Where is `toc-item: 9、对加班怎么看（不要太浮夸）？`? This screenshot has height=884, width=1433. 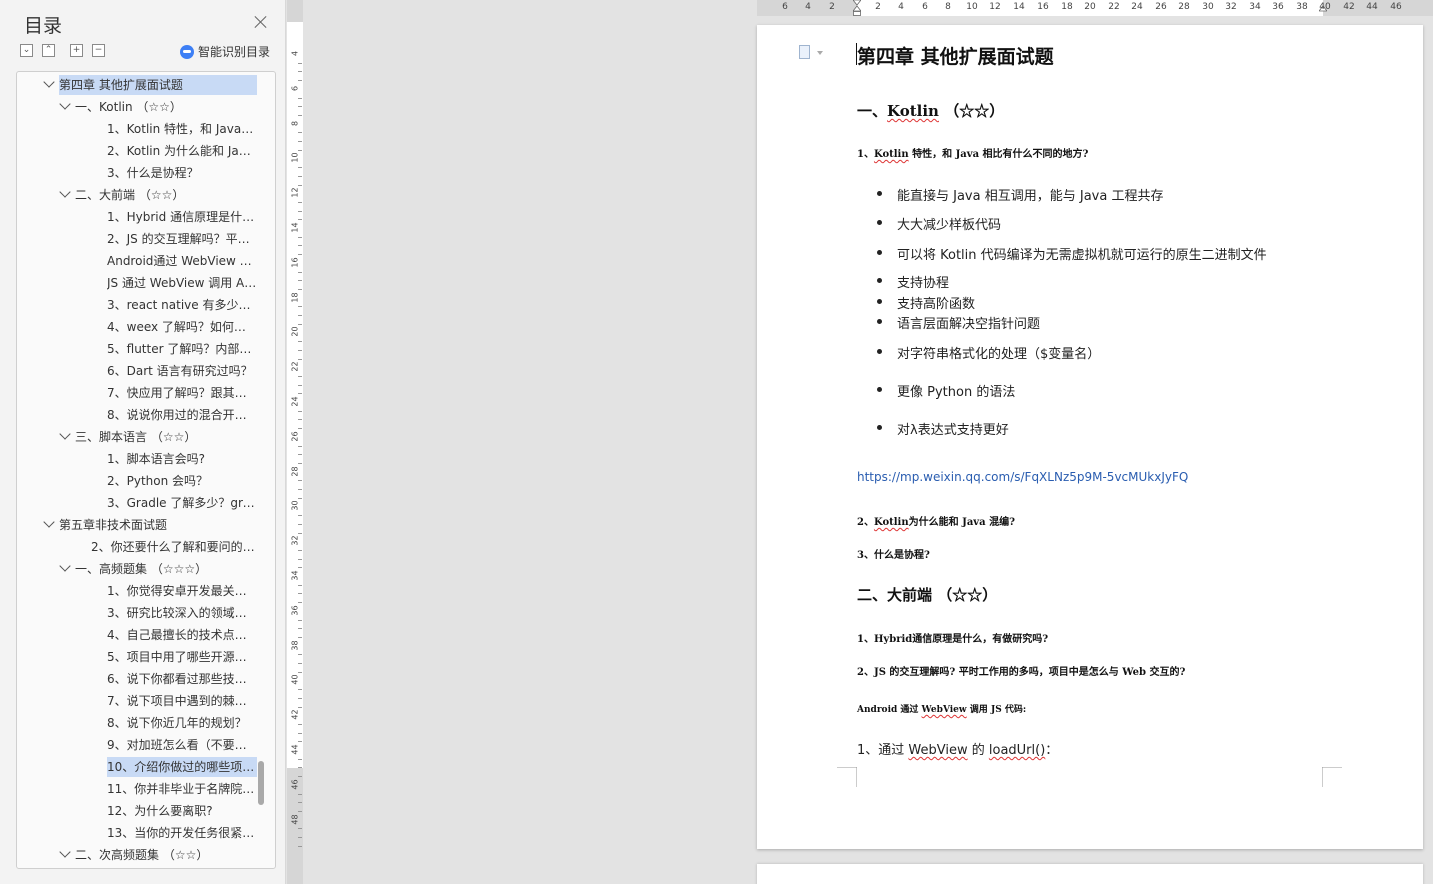 toc-item: 9、对加班怎么看（不要太浮夸）？ is located at coordinates (182, 745).